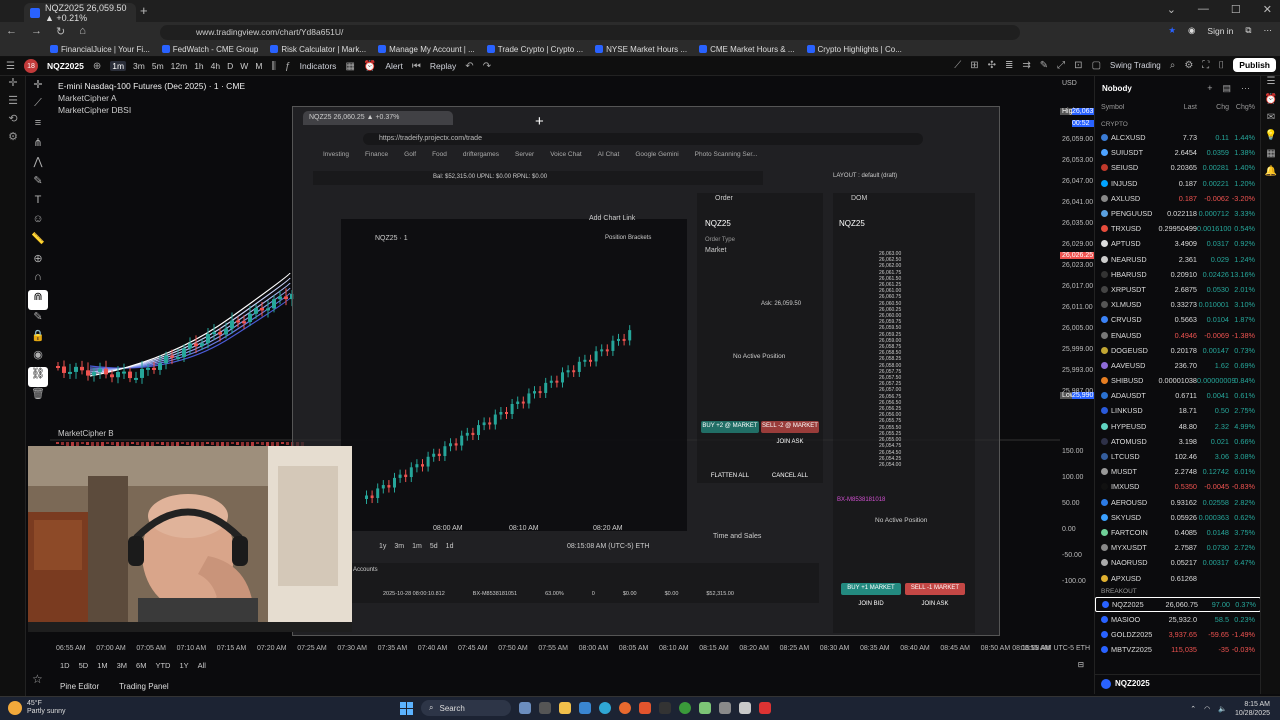  I want to click on crosshair-icon: ✛, so click(13, 85).